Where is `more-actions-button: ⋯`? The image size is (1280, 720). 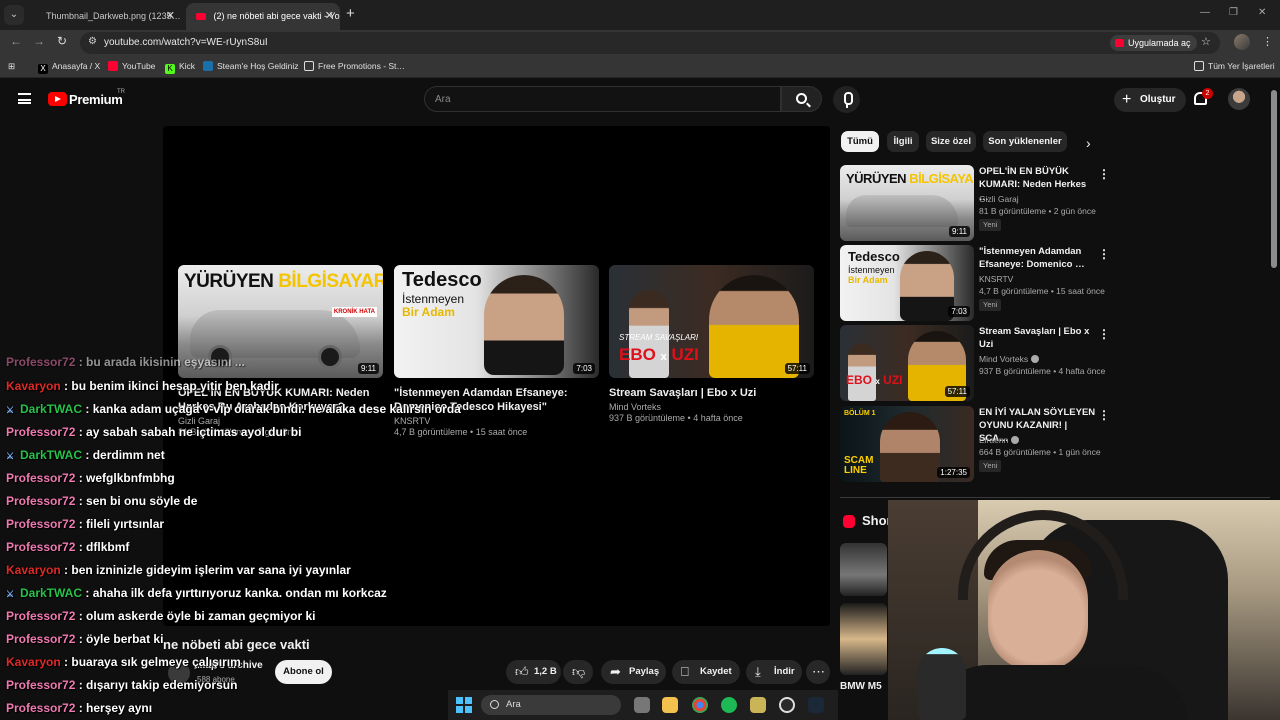
more-actions-button: ⋯ is located at coordinates (818, 672).